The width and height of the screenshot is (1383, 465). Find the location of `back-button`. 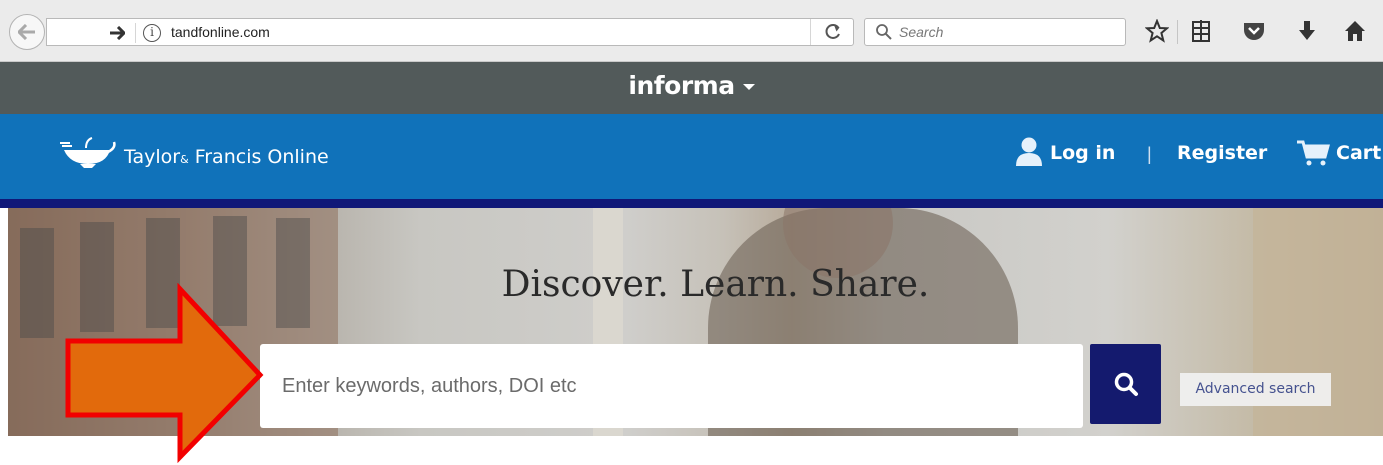

back-button is located at coordinates (27, 32).